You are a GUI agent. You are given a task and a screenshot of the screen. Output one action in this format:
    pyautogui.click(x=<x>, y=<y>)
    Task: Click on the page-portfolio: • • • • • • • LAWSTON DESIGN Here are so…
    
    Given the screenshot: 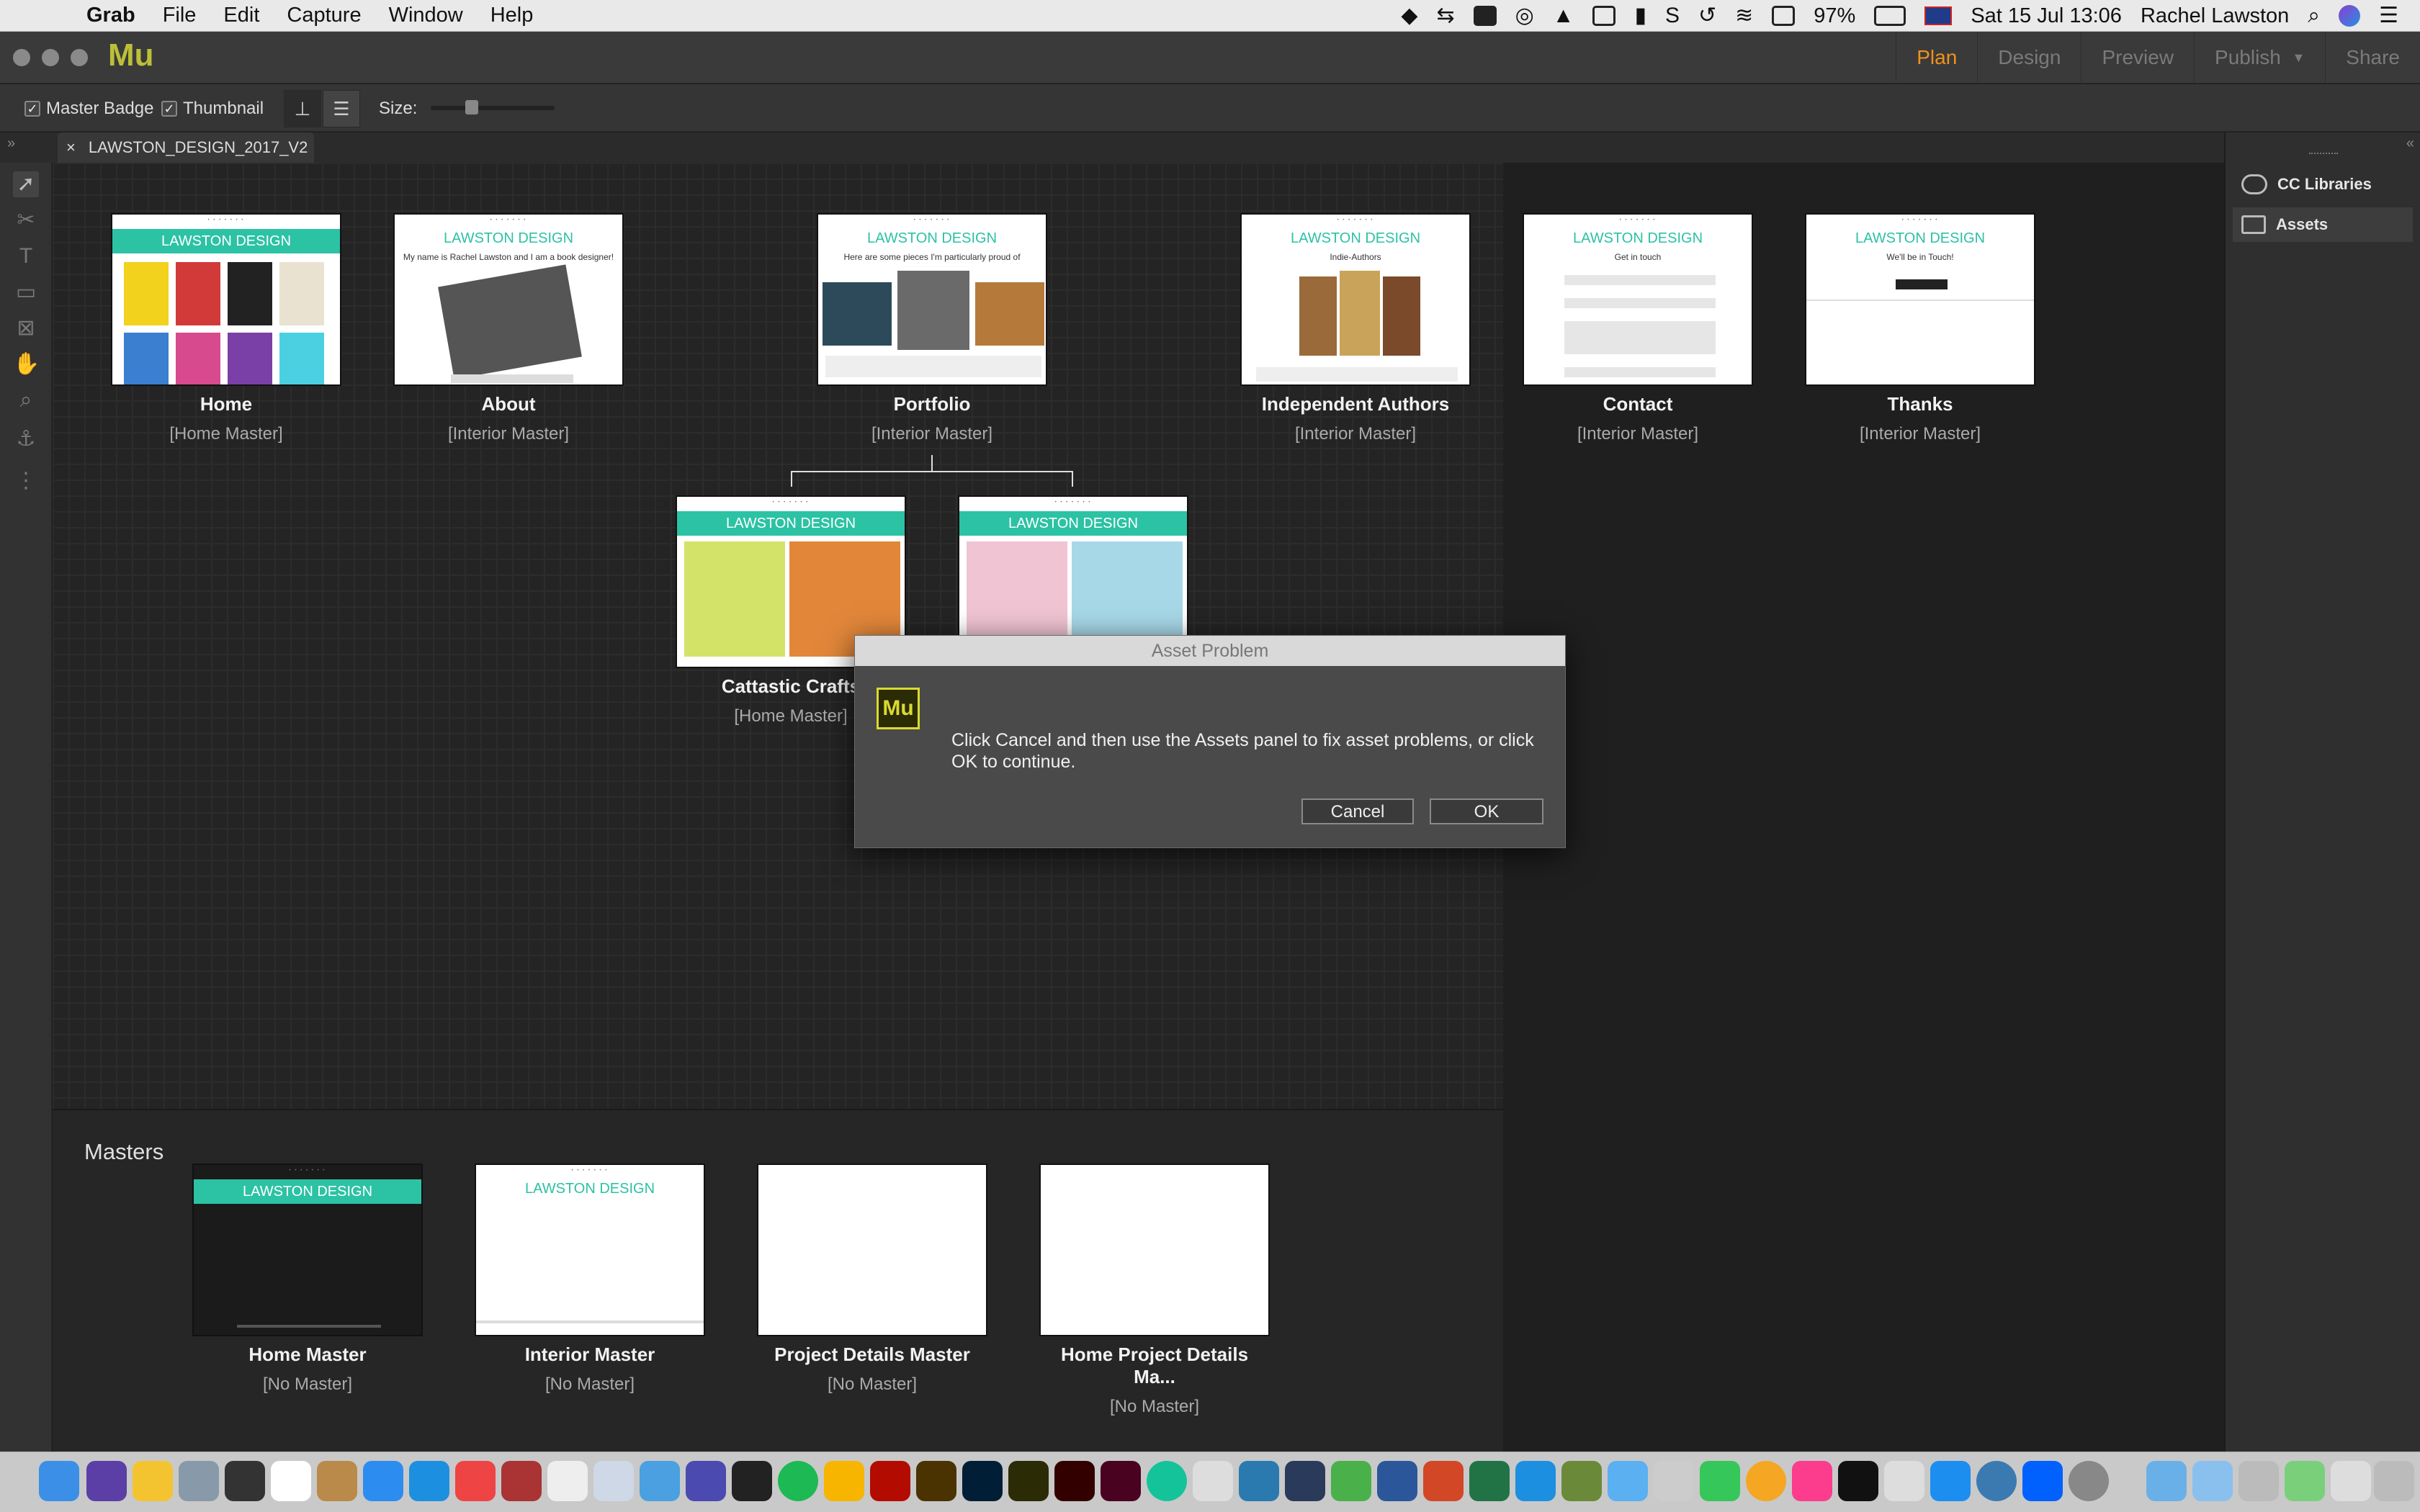 What is the action you would take?
    pyautogui.click(x=932, y=328)
    